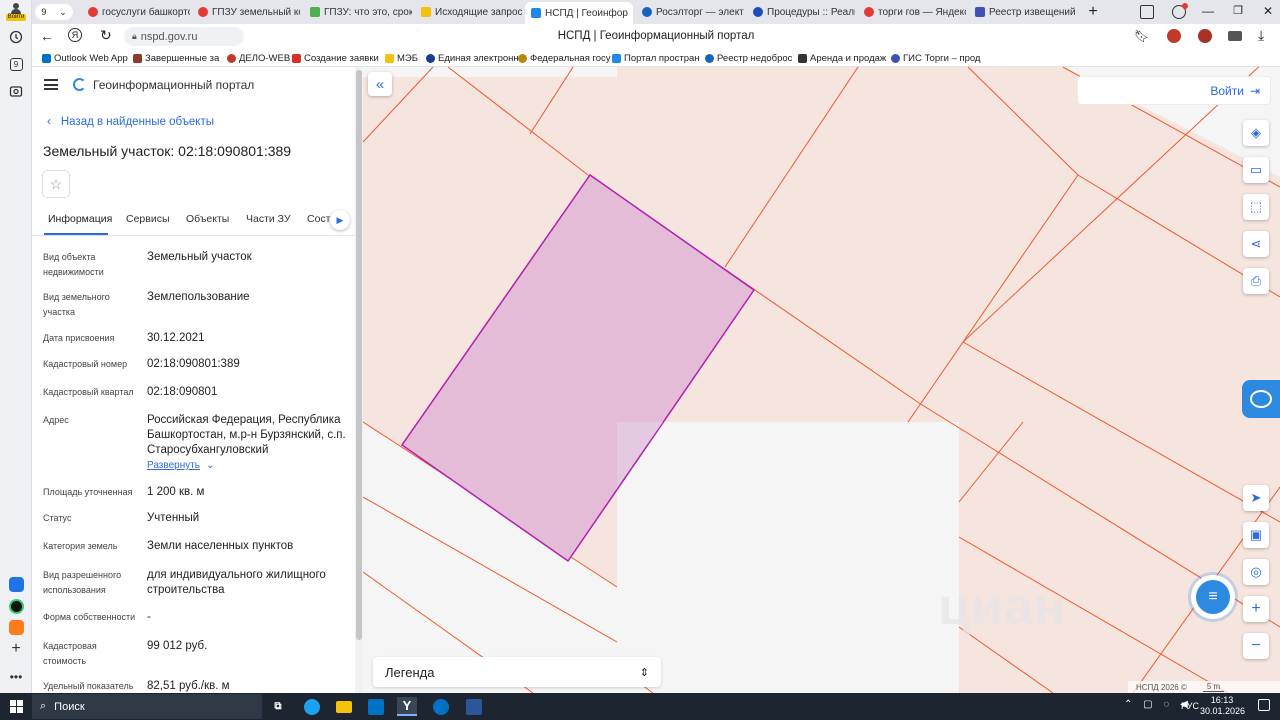 This screenshot has height=720, width=1280. What do you see at coordinates (1256, 207) in the screenshot?
I see `select-area-button: ⬚` at bounding box center [1256, 207].